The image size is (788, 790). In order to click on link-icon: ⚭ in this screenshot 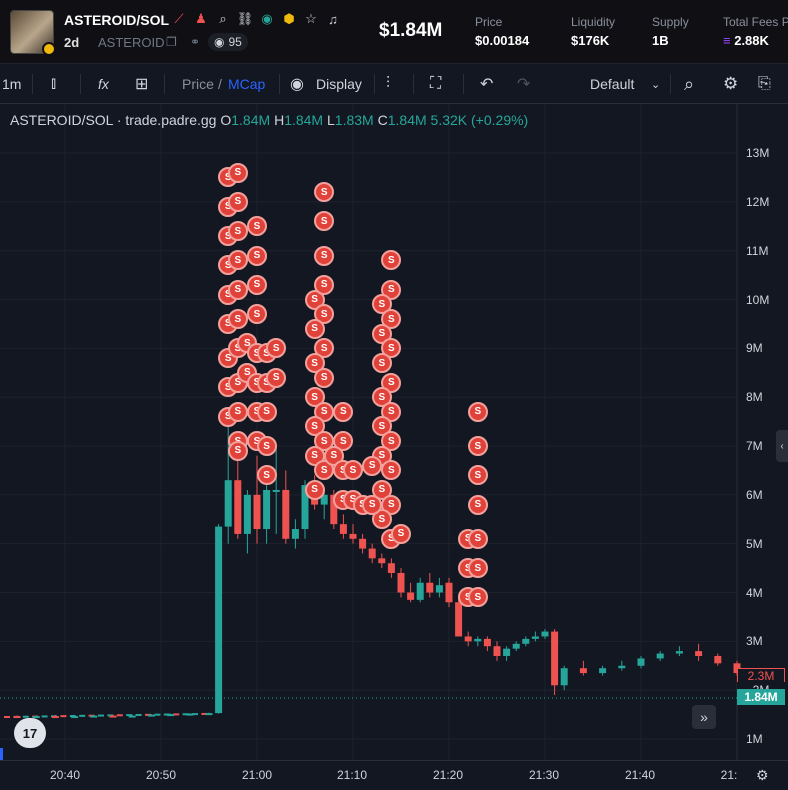, I will do `click(195, 42)`.